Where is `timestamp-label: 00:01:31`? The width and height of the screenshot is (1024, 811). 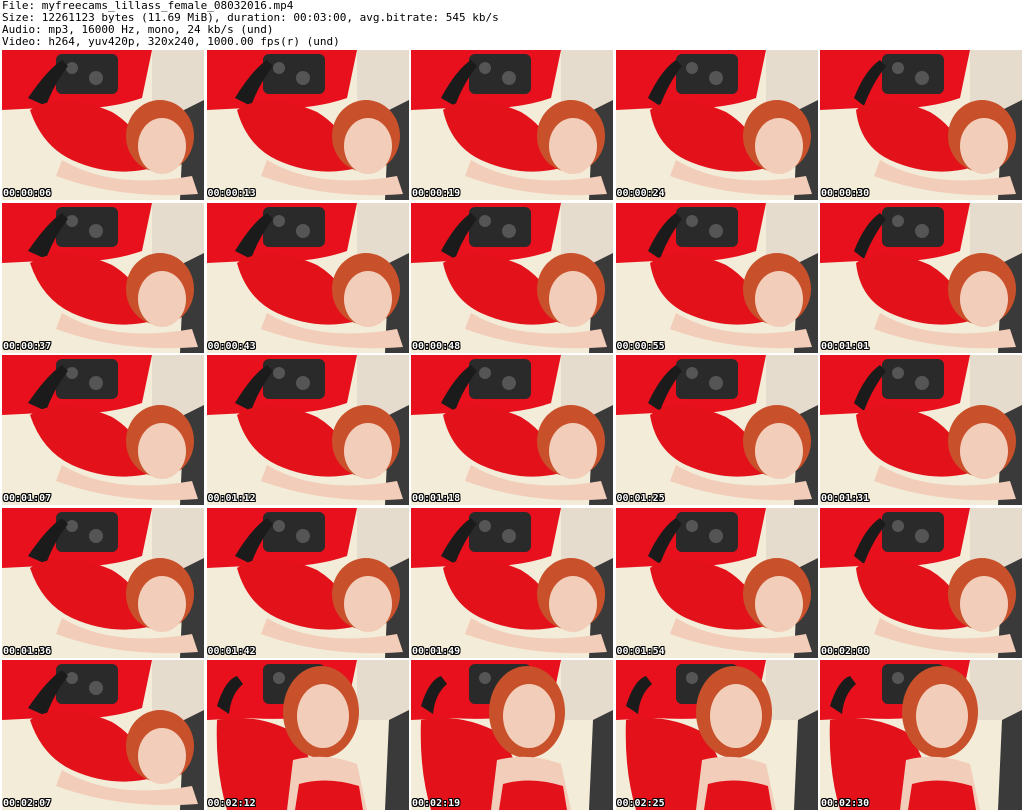 timestamp-label: 00:01:31 is located at coordinates (845, 498).